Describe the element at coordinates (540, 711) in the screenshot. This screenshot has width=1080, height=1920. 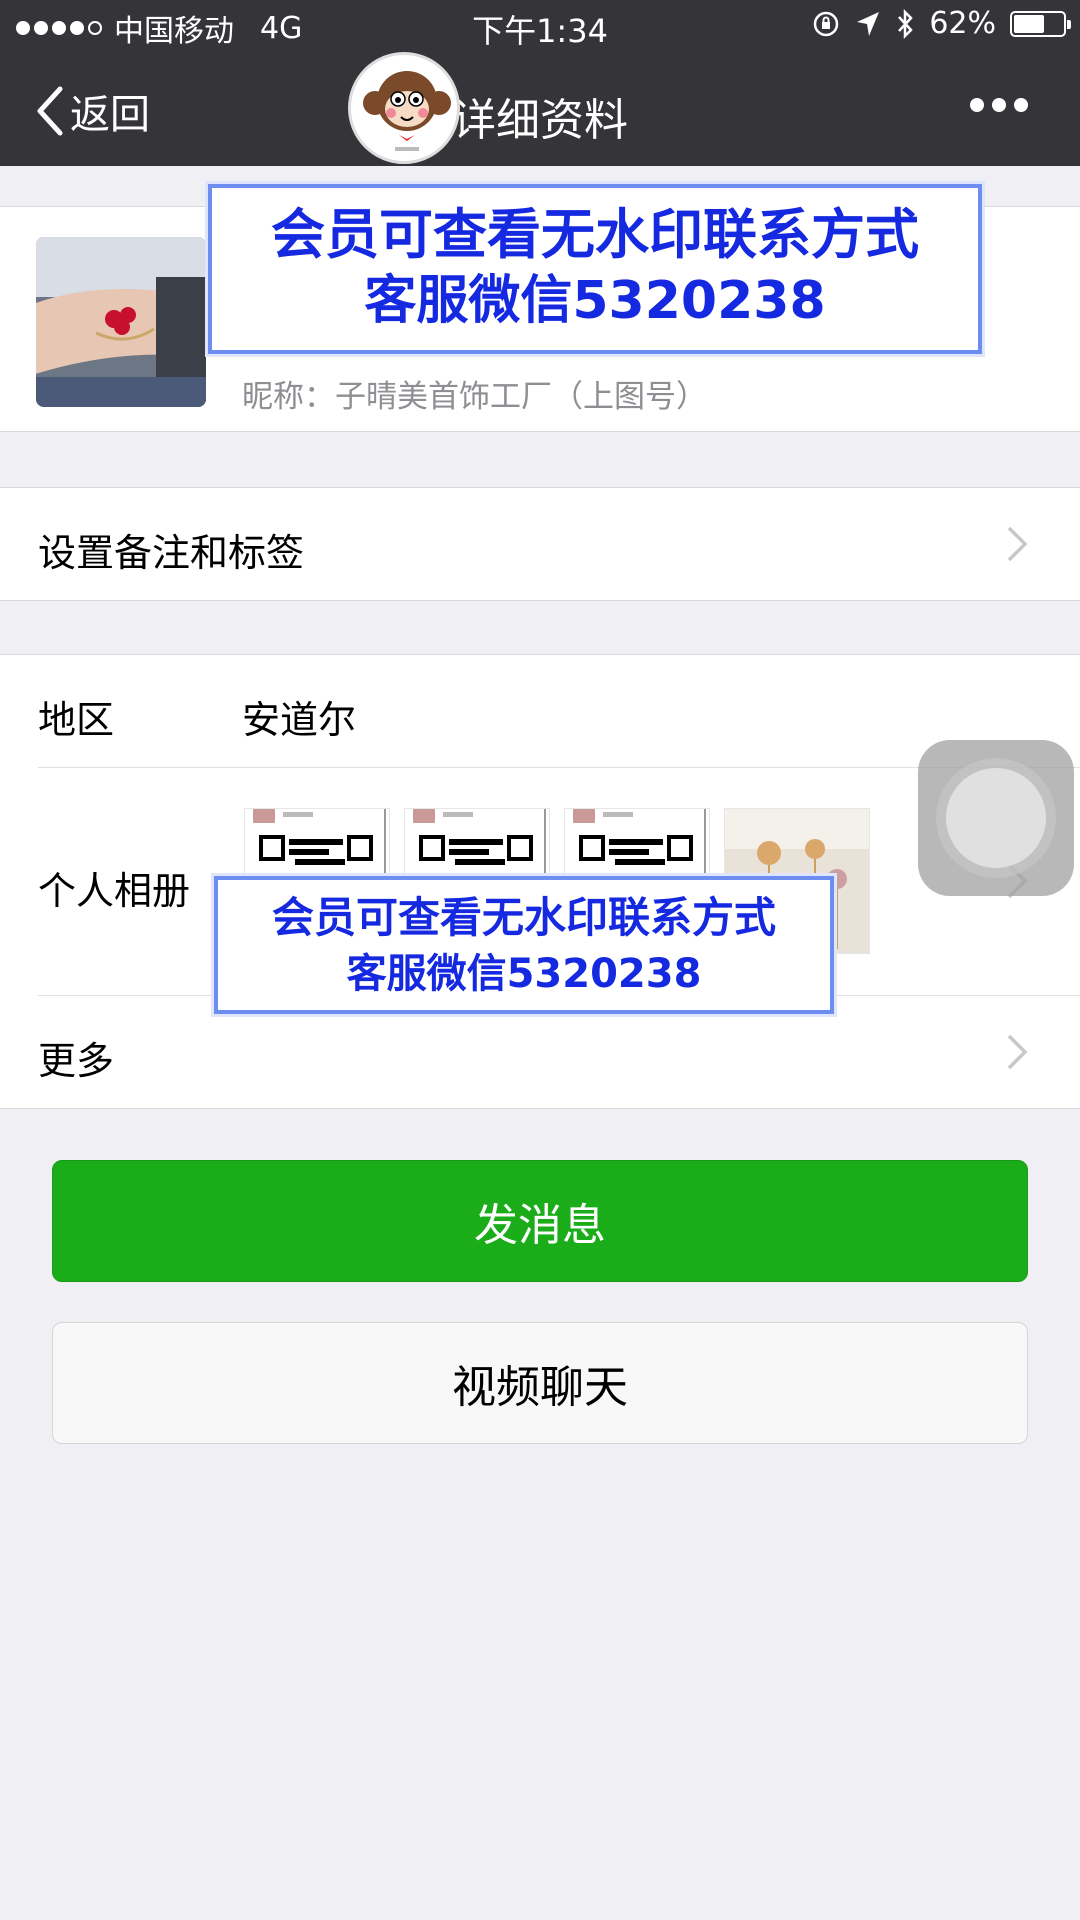
I see `region-row: 地区 安道尔` at that location.